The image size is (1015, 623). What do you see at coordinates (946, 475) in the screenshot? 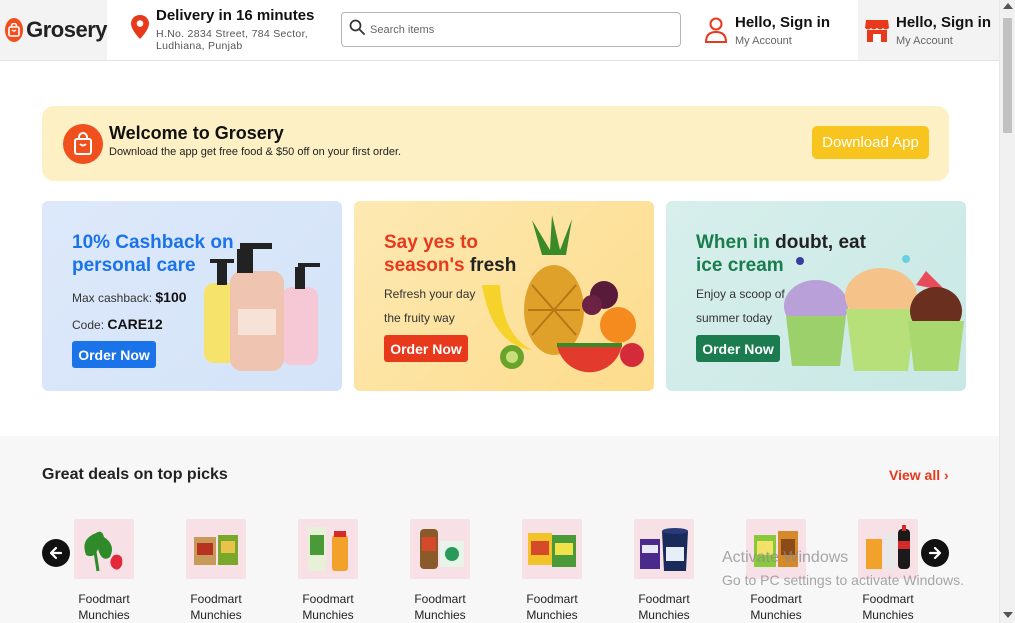
I see `chevron-right-icon: ›` at bounding box center [946, 475].